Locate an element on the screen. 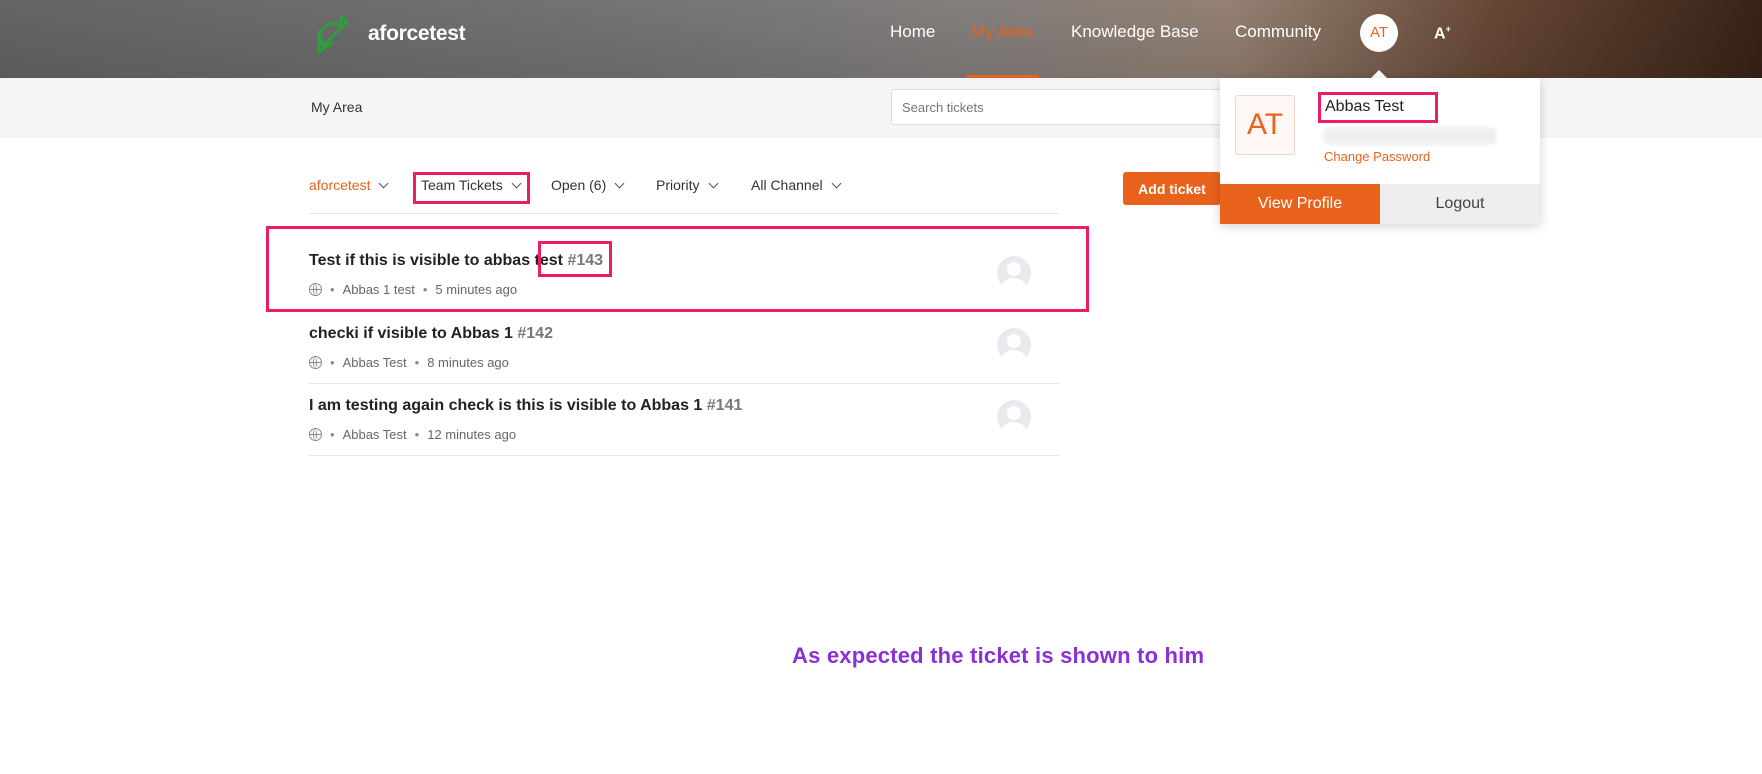 Image resolution: width=1762 pixels, height=774 pixels. department-filter: aforcetest is located at coordinates (349, 185).